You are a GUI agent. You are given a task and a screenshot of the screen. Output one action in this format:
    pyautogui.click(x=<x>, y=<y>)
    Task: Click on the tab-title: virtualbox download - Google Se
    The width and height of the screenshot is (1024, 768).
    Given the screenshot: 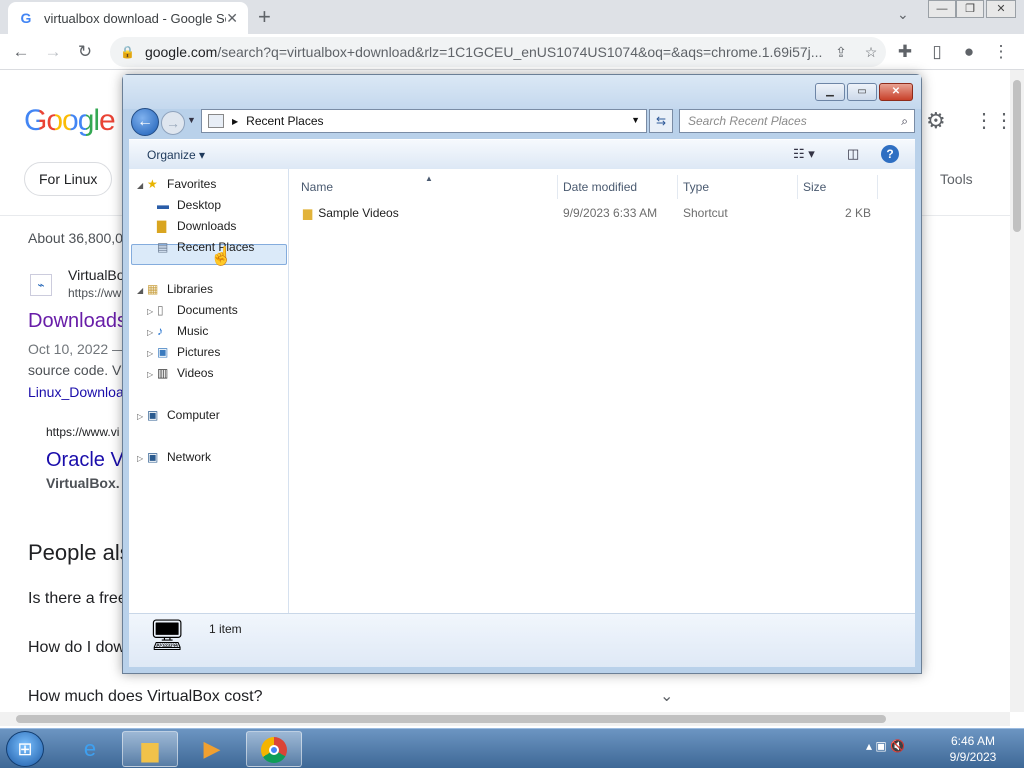 What is the action you would take?
    pyautogui.click(x=135, y=18)
    